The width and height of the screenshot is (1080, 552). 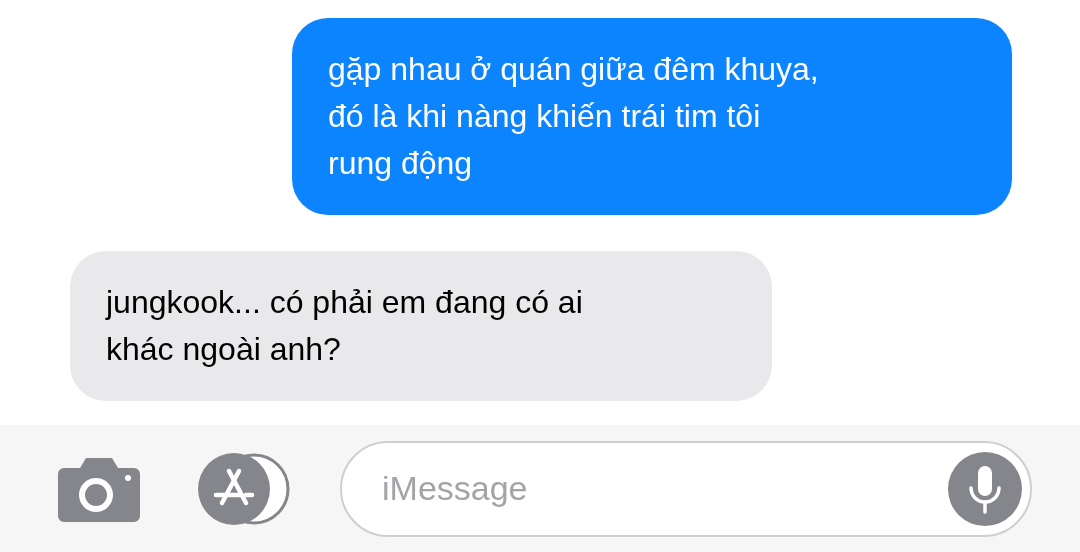 I want to click on app-store-icon, so click(x=245, y=488).